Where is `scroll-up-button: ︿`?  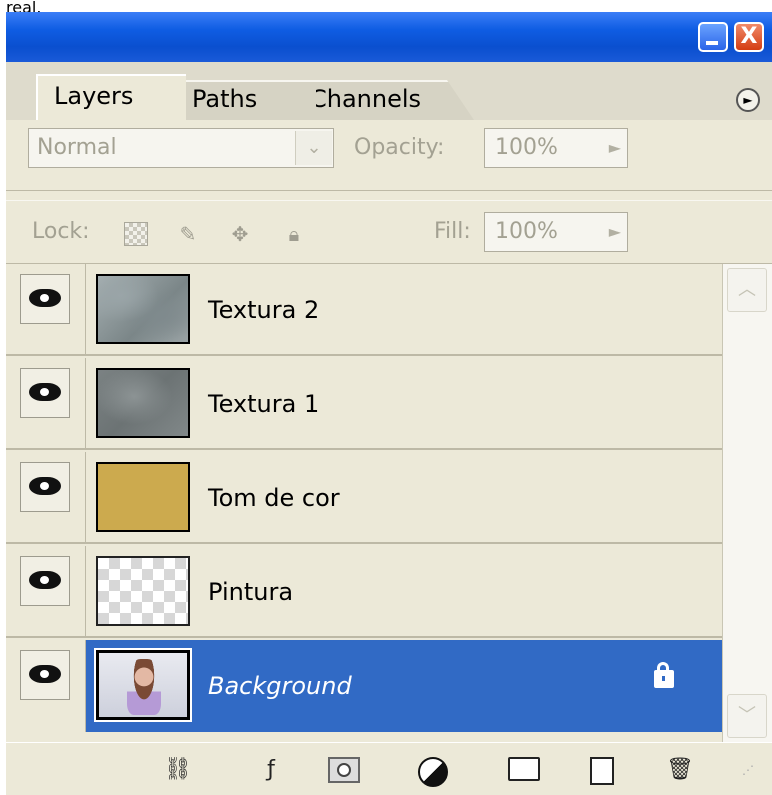
scroll-up-button: ︿ is located at coordinates (747, 290).